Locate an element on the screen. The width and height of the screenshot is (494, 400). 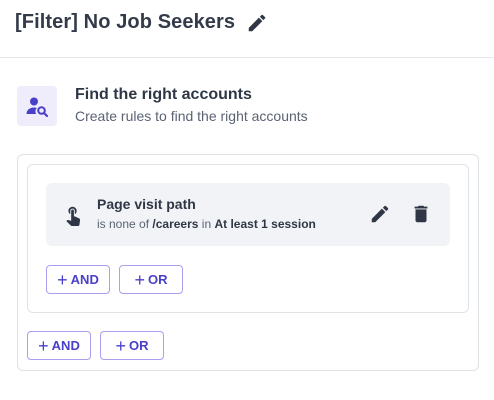
section-title: Find the right accounts is located at coordinates (163, 94).